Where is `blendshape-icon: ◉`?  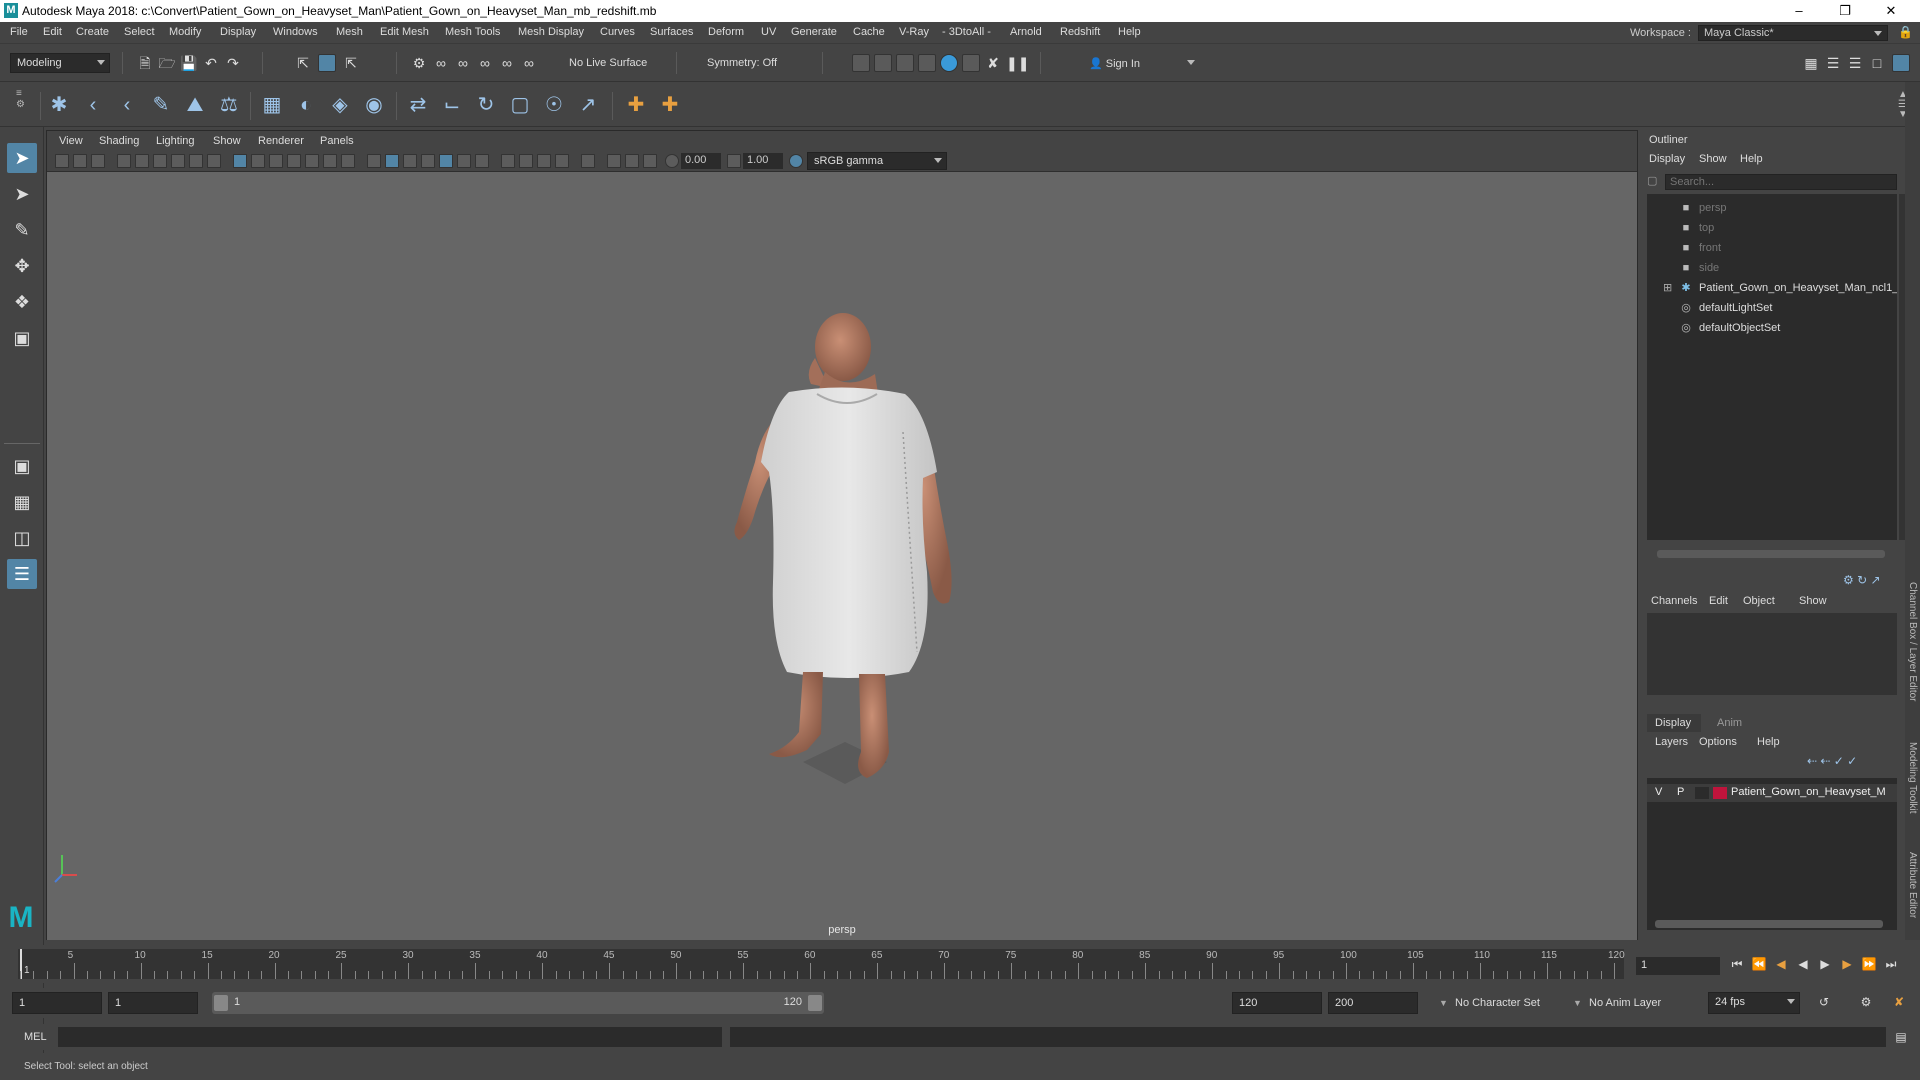 blendshape-icon: ◉ is located at coordinates (374, 105).